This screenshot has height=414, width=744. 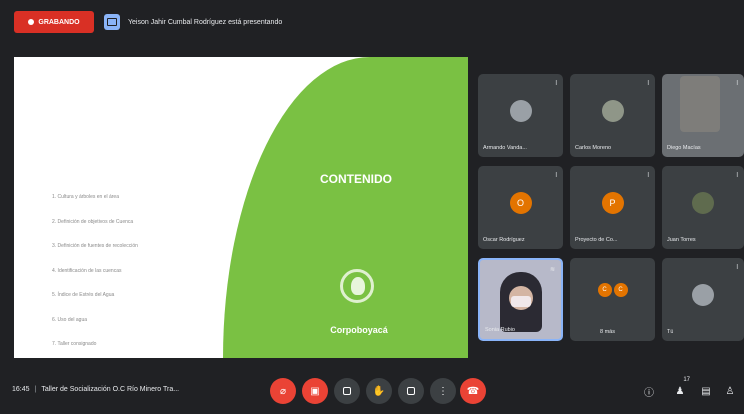 What do you see at coordinates (593, 148) in the screenshot?
I see `participant-name: Carlos Moreno` at bounding box center [593, 148].